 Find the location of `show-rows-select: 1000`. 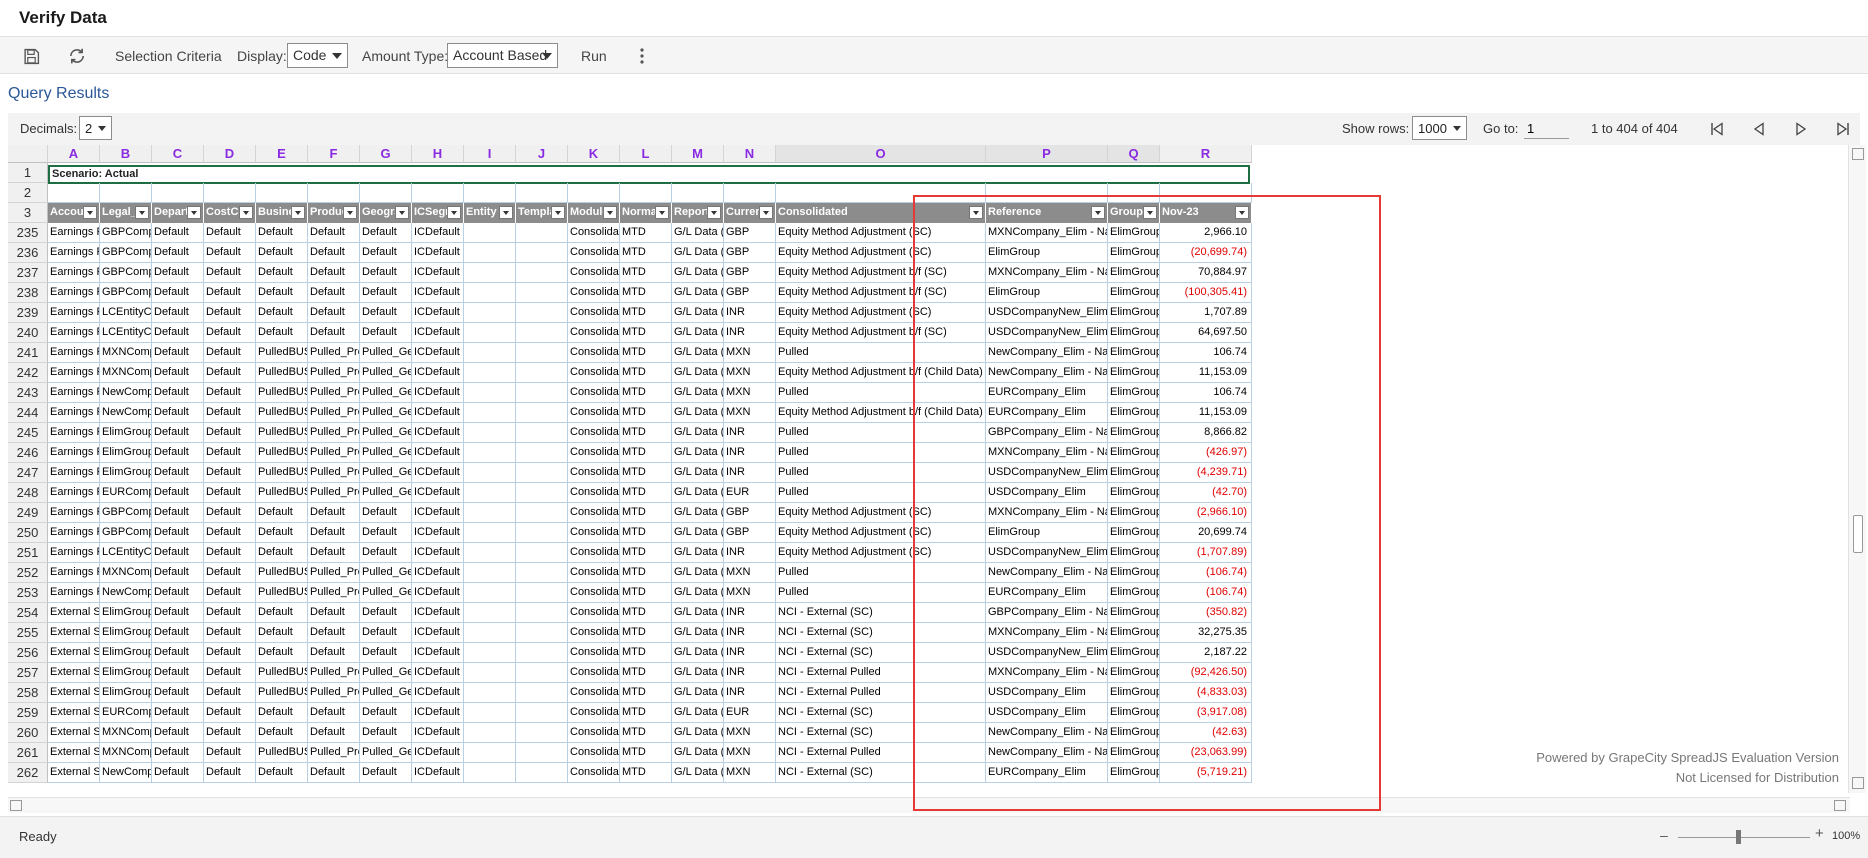

show-rows-select: 1000 is located at coordinates (1439, 128).